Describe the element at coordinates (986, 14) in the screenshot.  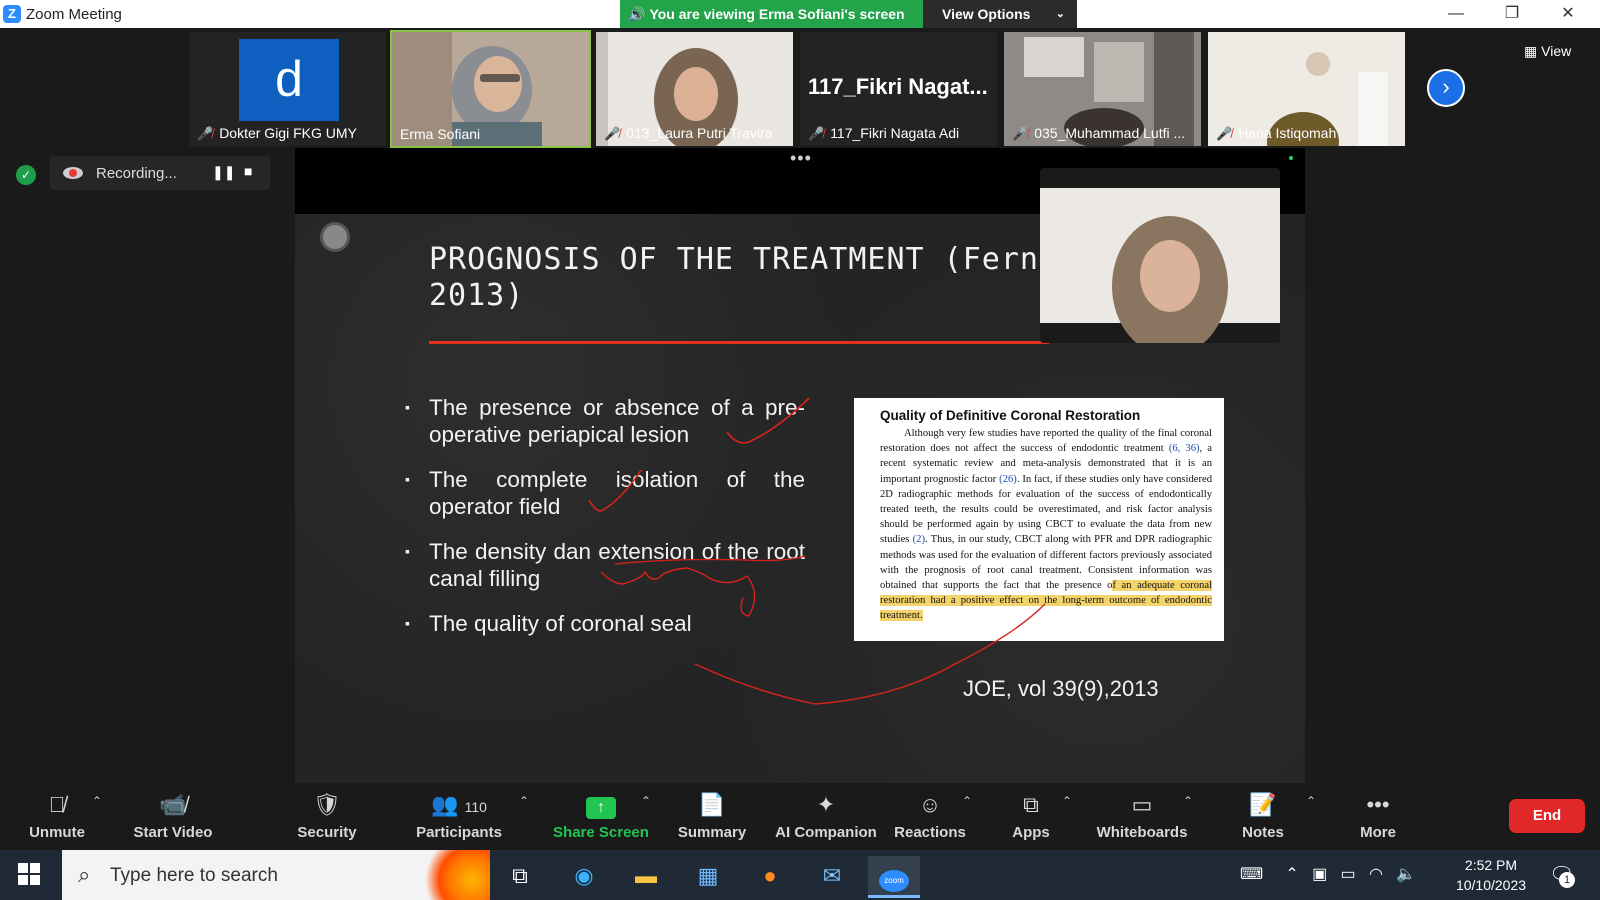
I see `view-options-label: View Options` at that location.